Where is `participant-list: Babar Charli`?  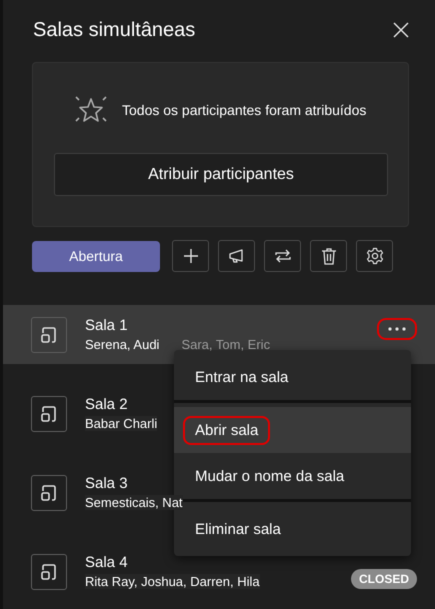 participant-list: Babar Charli is located at coordinates (121, 423).